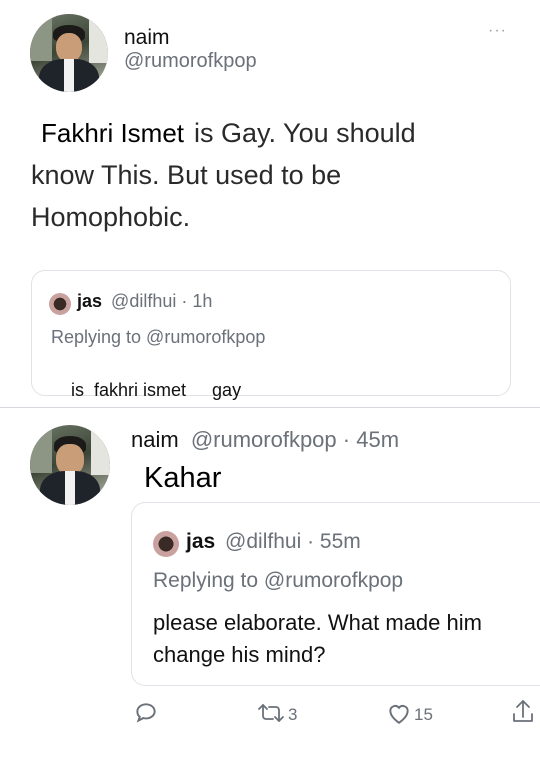  I want to click on reply-quoted-name: jas, so click(201, 541).